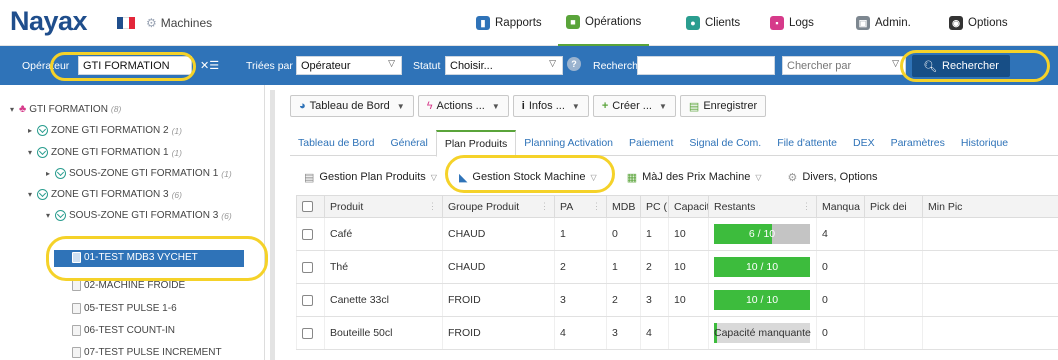 The height and width of the screenshot is (360, 1058). I want to click on tree-node-label: SOUS-ZONE GTI FORMATION 1, so click(144, 173).